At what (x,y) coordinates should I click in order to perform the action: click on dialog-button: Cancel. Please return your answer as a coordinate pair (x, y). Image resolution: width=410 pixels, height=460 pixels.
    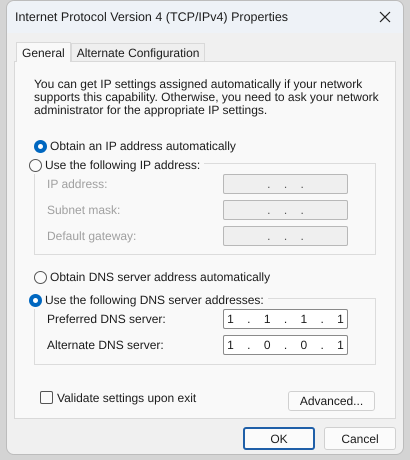
    Looking at the image, I should click on (360, 438).